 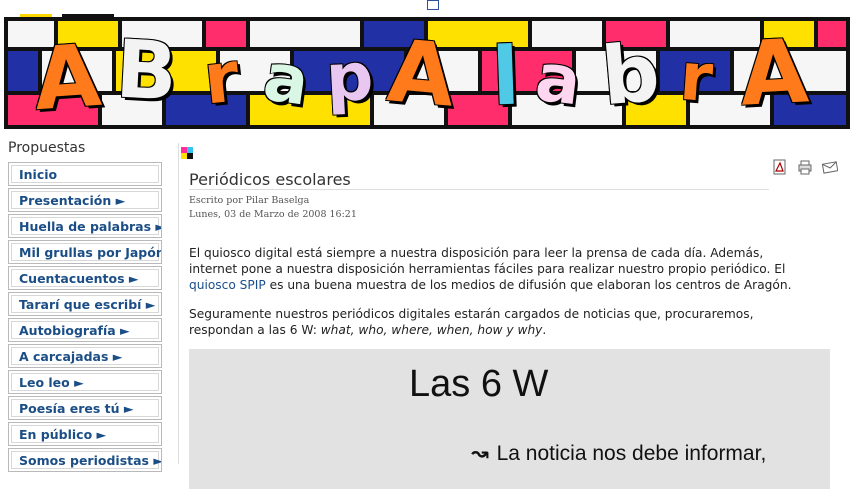 What do you see at coordinates (270, 179) in the screenshot?
I see `article-title: Periódicos escolares` at bounding box center [270, 179].